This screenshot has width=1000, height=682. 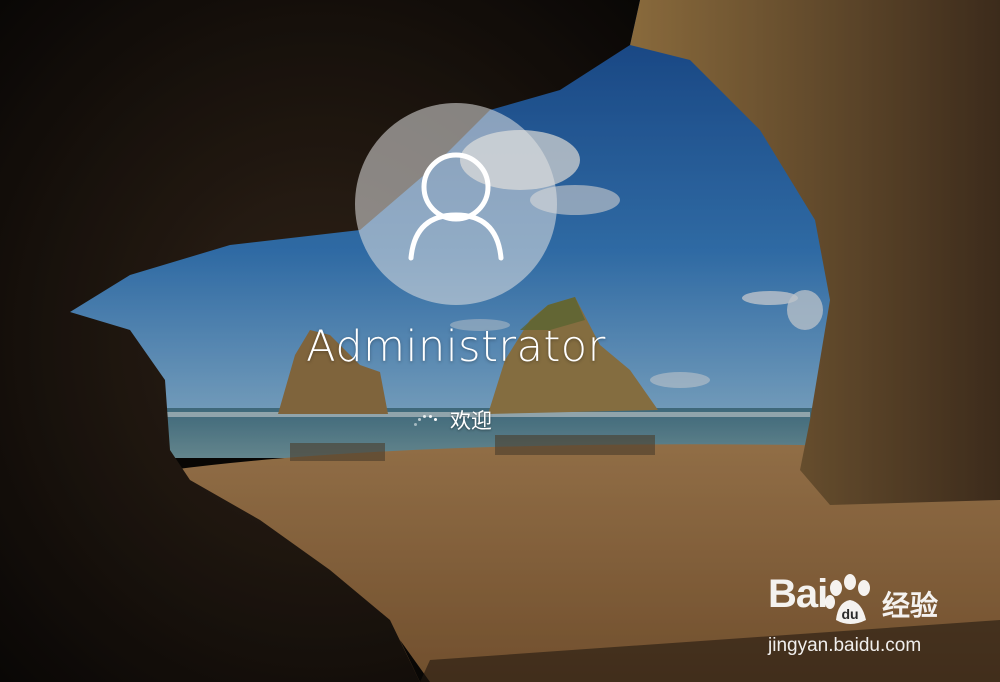 I want to click on svg-text: du, so click(x=849, y=614).